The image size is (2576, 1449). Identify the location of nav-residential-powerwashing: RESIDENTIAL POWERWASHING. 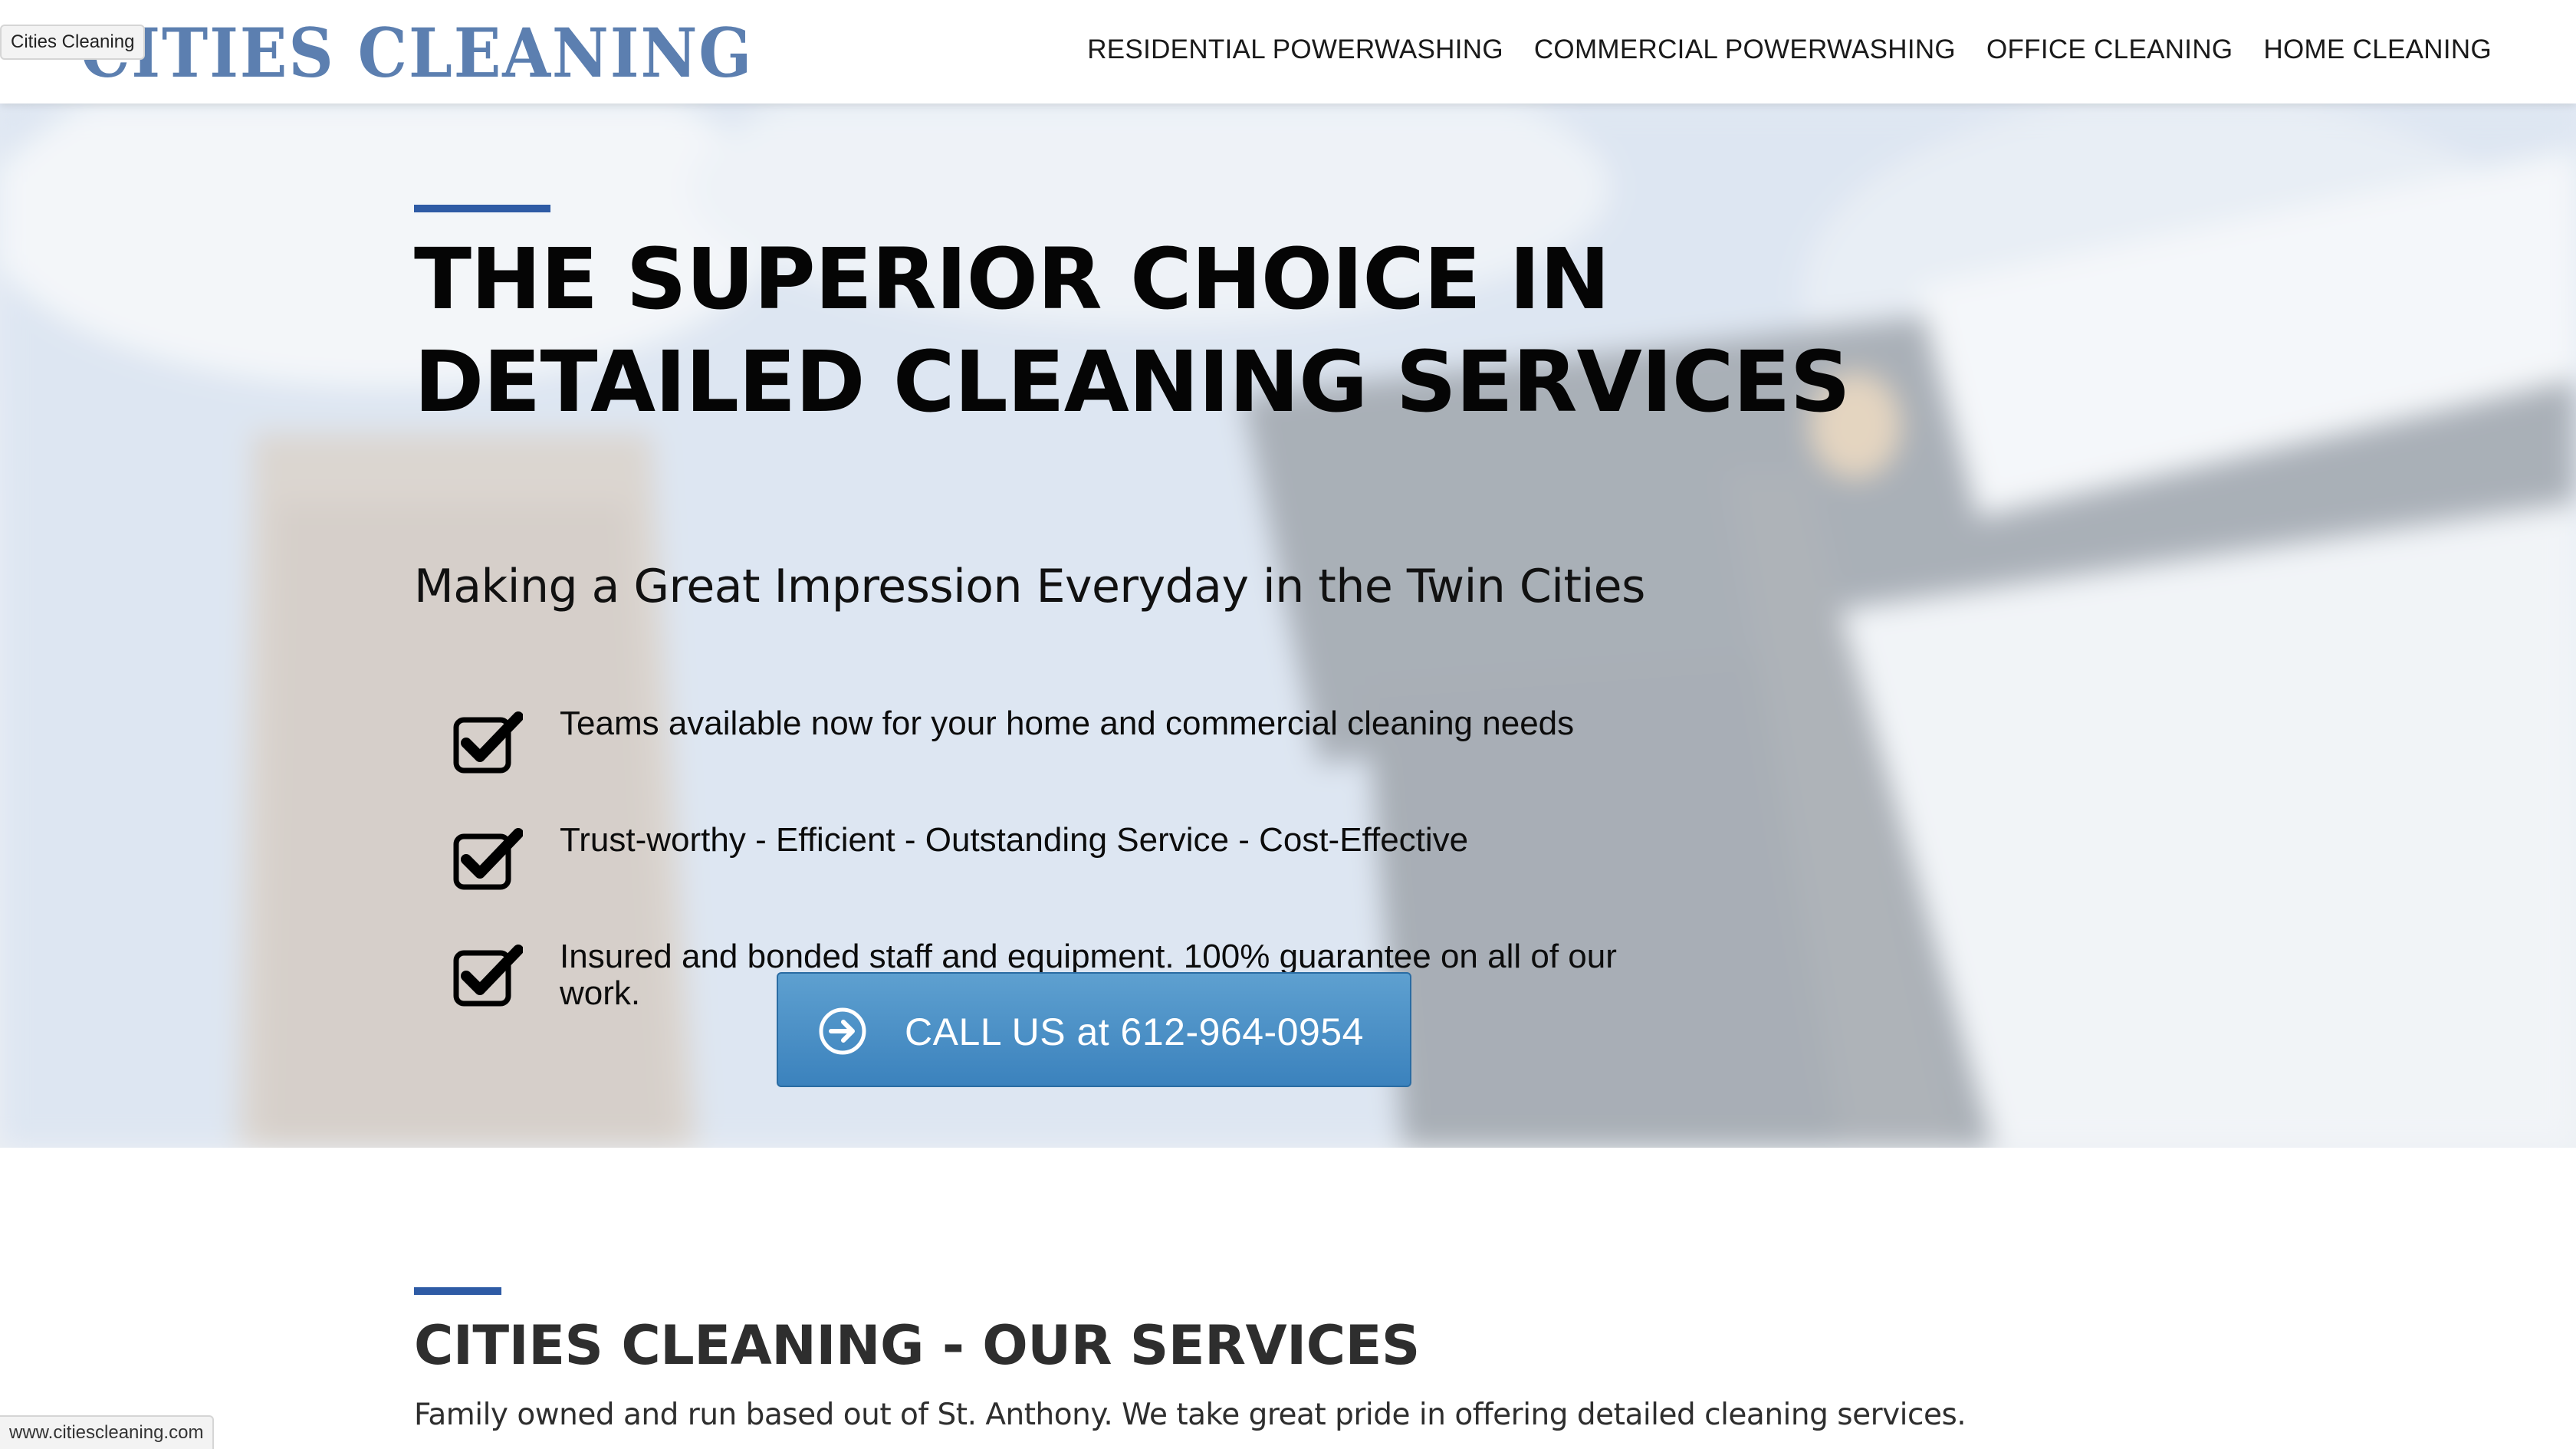
(1295, 50).